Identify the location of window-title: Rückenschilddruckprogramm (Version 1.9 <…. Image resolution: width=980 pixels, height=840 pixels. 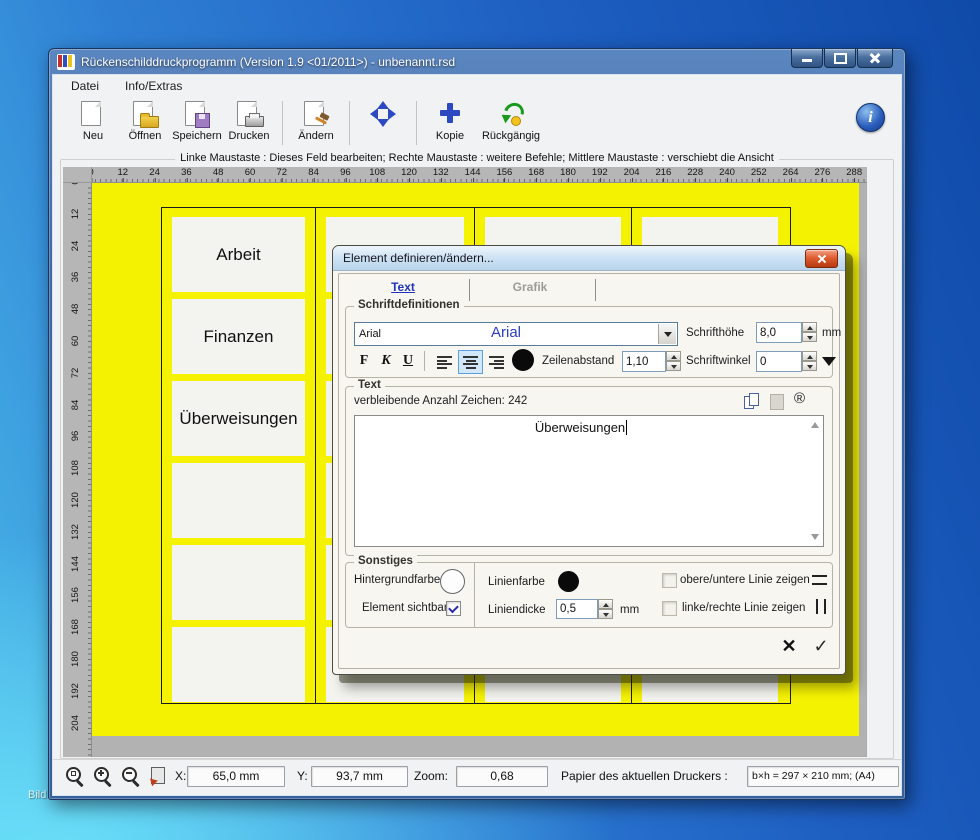
(268, 62).